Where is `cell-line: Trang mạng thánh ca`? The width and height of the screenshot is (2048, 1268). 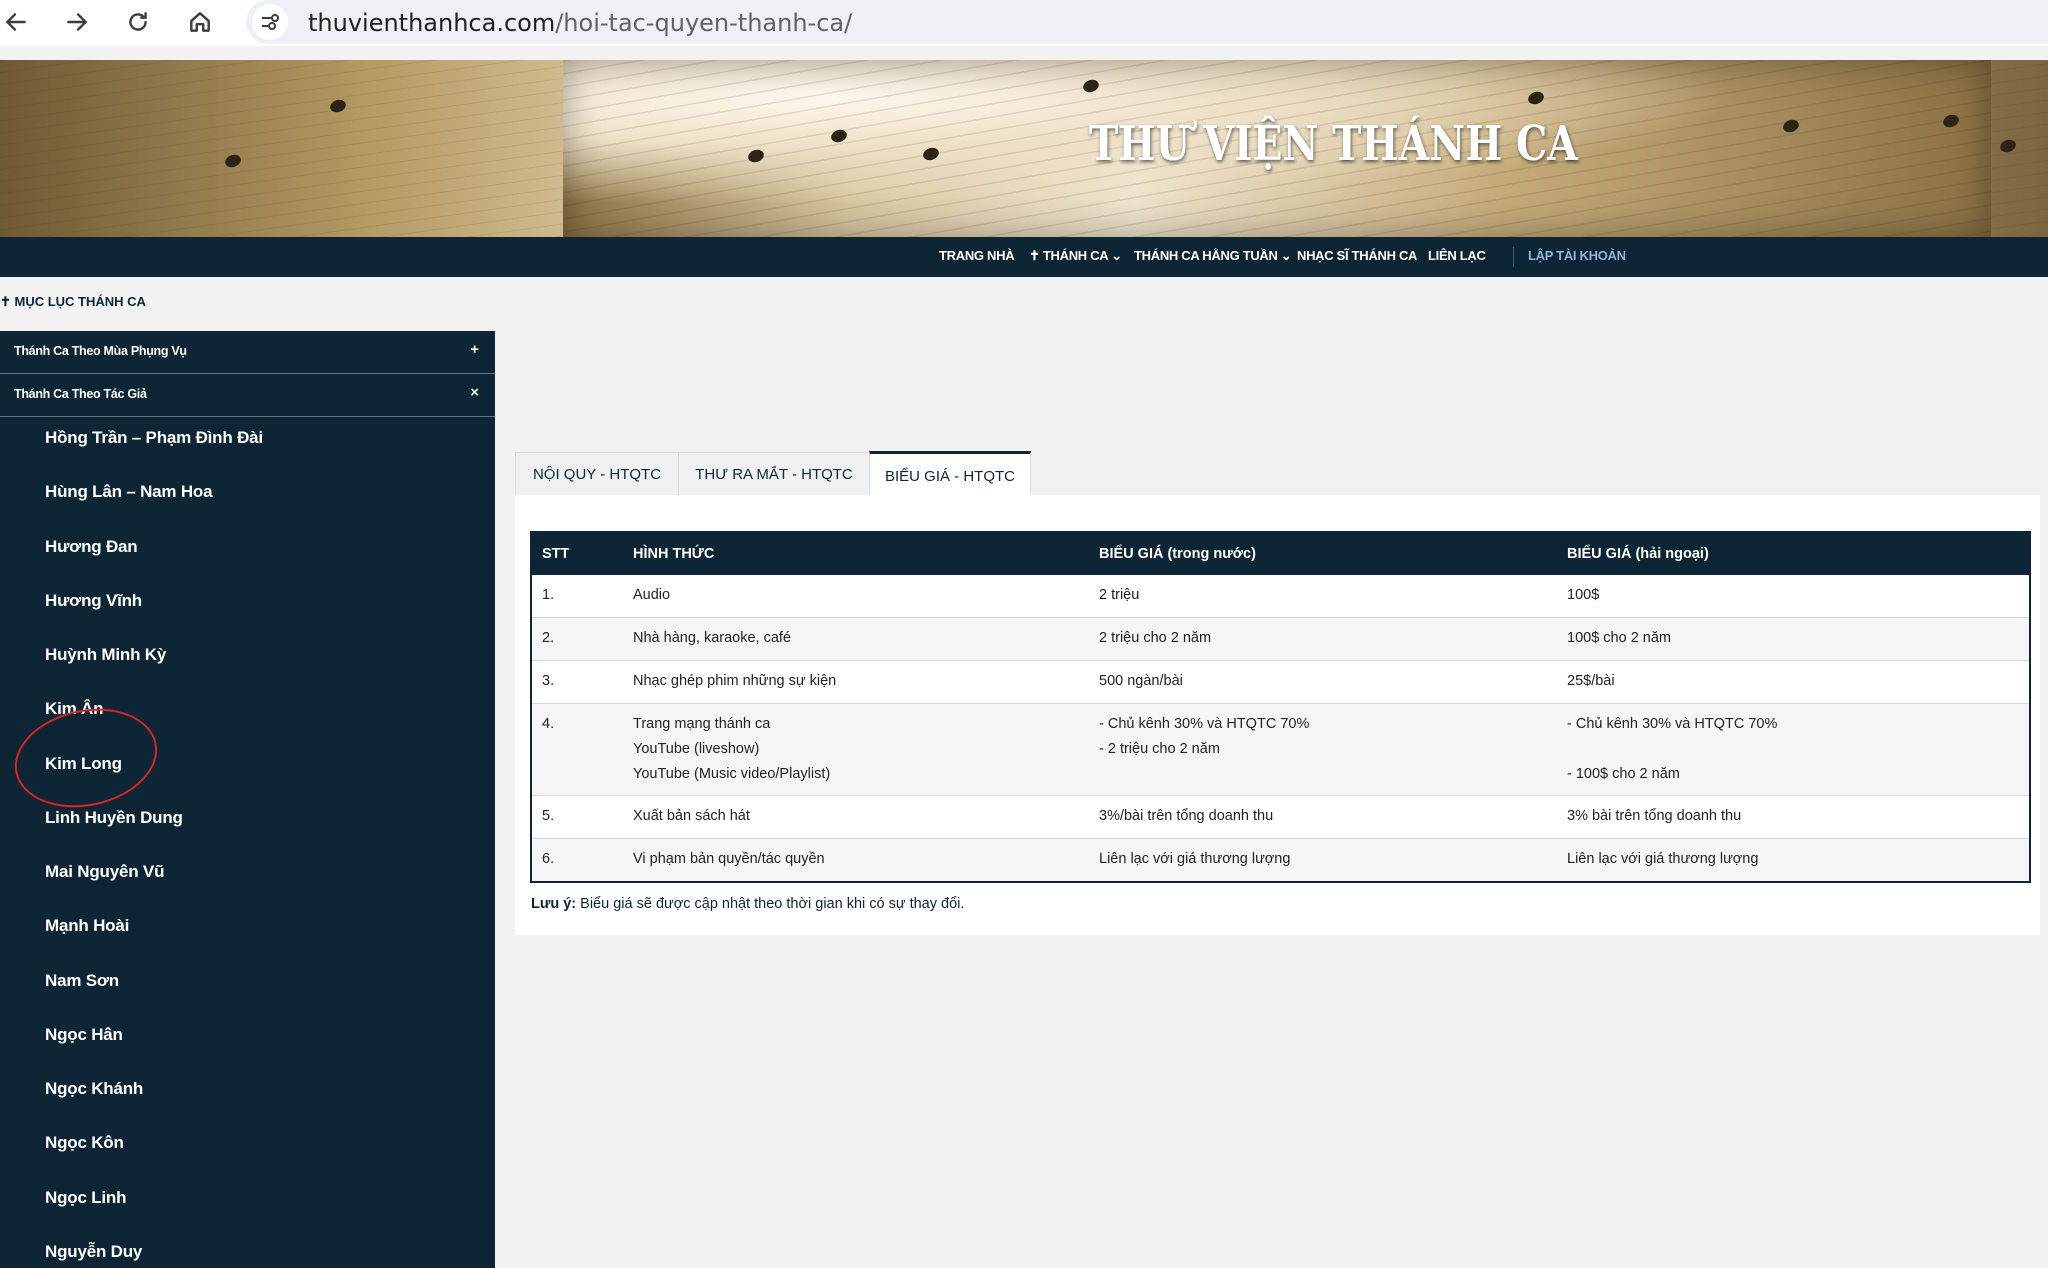 cell-line: Trang mạng thánh ca is located at coordinates (702, 724).